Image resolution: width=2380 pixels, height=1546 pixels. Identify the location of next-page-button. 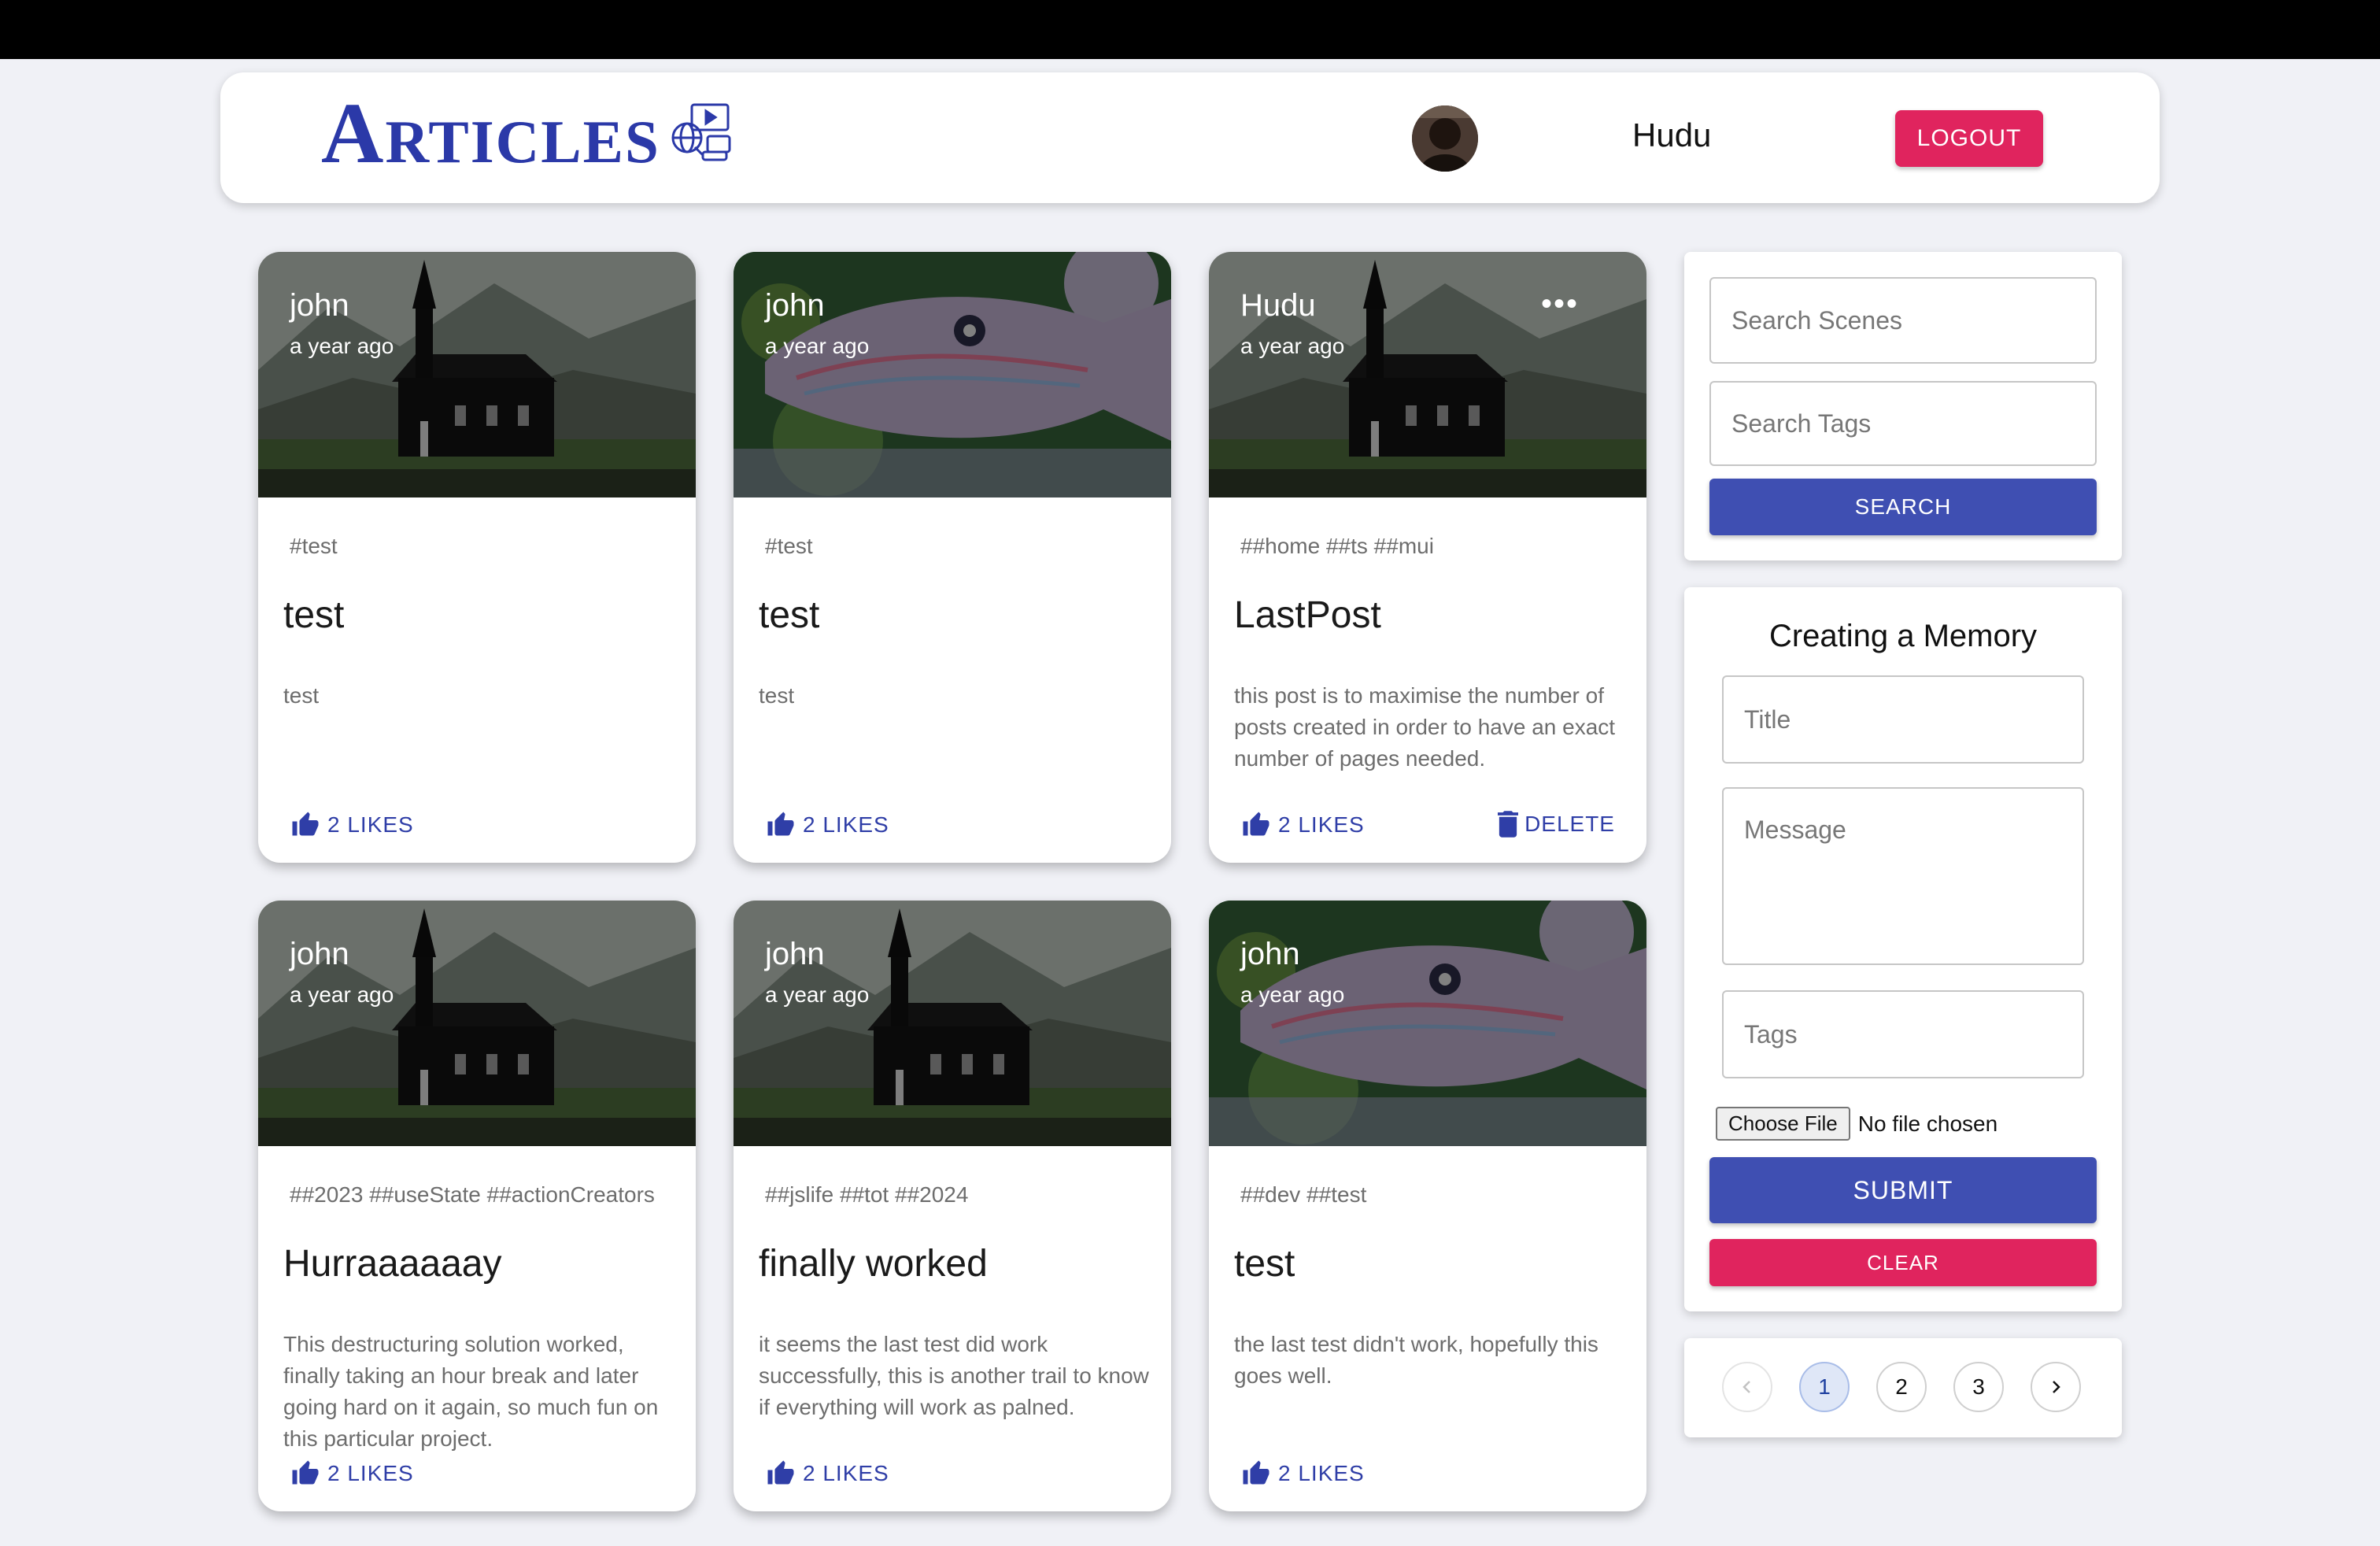
(2056, 1387).